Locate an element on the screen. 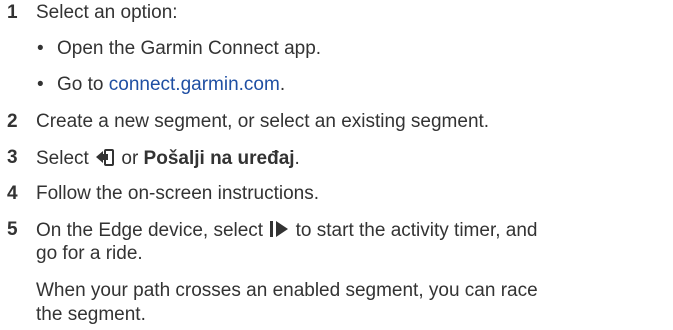 The width and height of the screenshot is (673, 330). step-text-part2: to start the activity timer, and is located at coordinates (416, 230).